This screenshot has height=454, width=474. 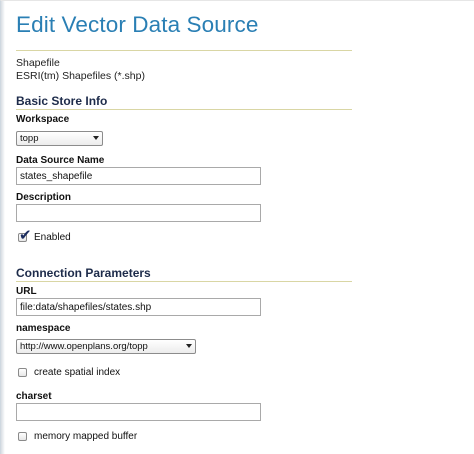 I want to click on description-label: Description, so click(x=44, y=197).